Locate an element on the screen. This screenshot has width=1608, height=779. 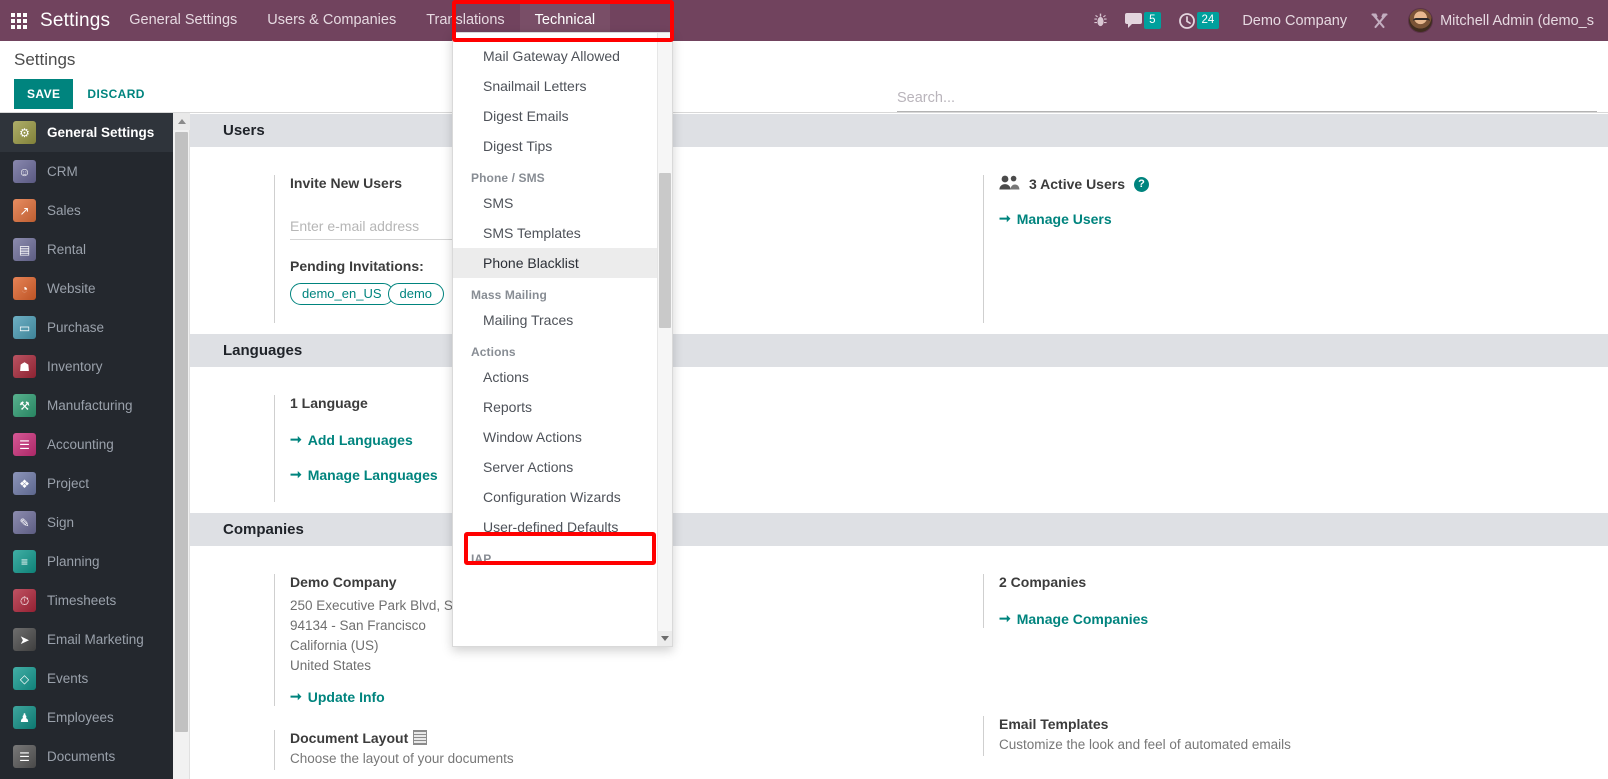
bug-icon is located at coordinates (1100, 20).